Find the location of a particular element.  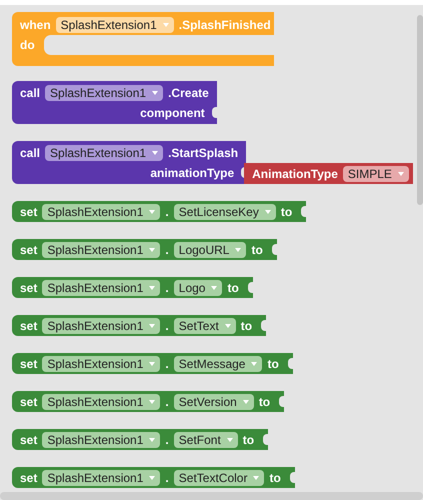

block-label: do is located at coordinates (27, 45).